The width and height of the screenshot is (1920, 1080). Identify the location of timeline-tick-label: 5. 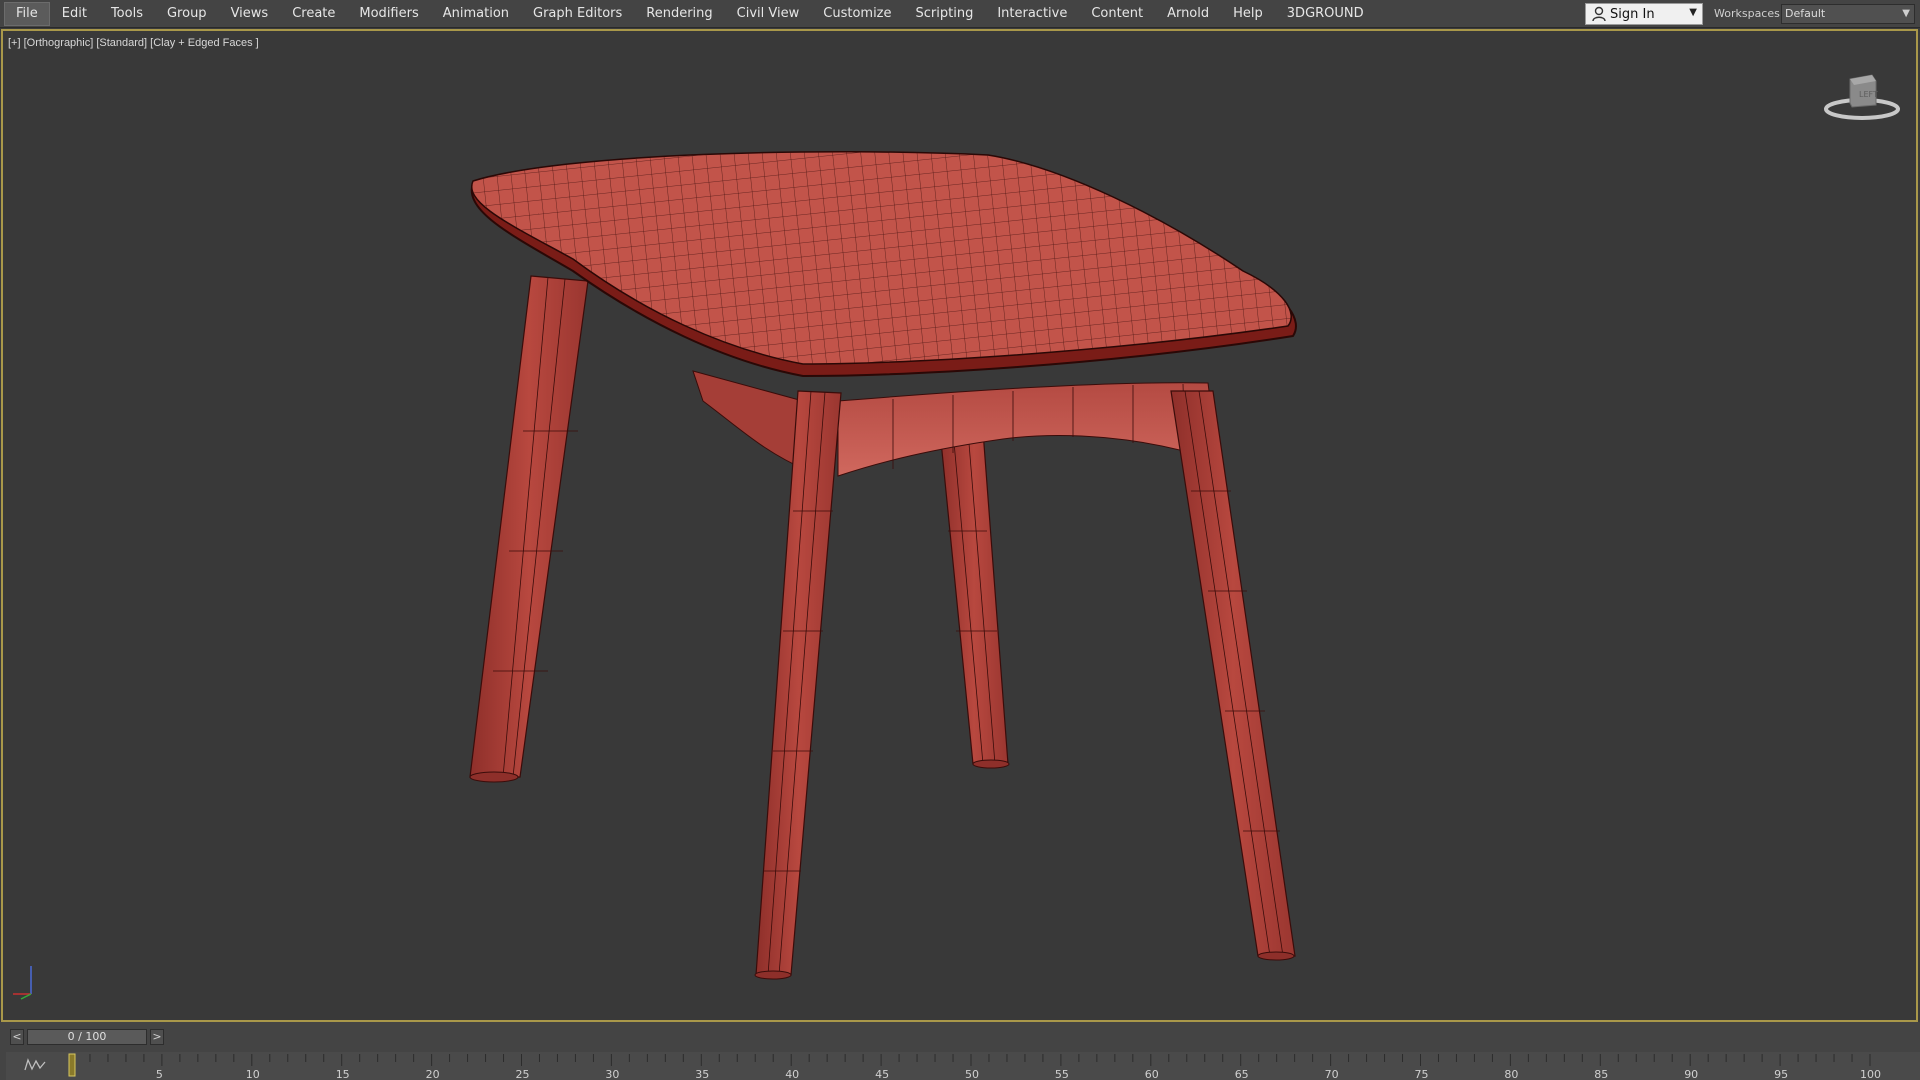
(159, 1074).